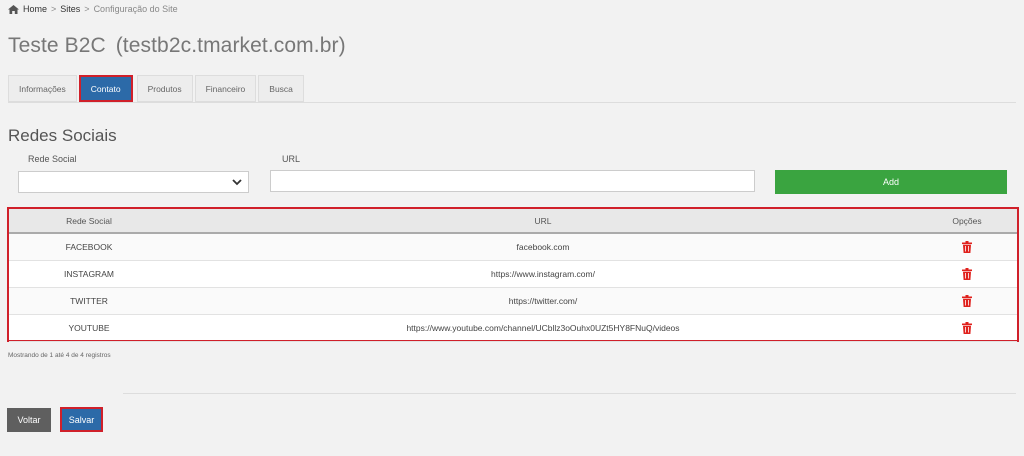 The image size is (1024, 456). I want to click on table-row: INSTAGRAM https://www.instagram.com/, so click(513, 274).